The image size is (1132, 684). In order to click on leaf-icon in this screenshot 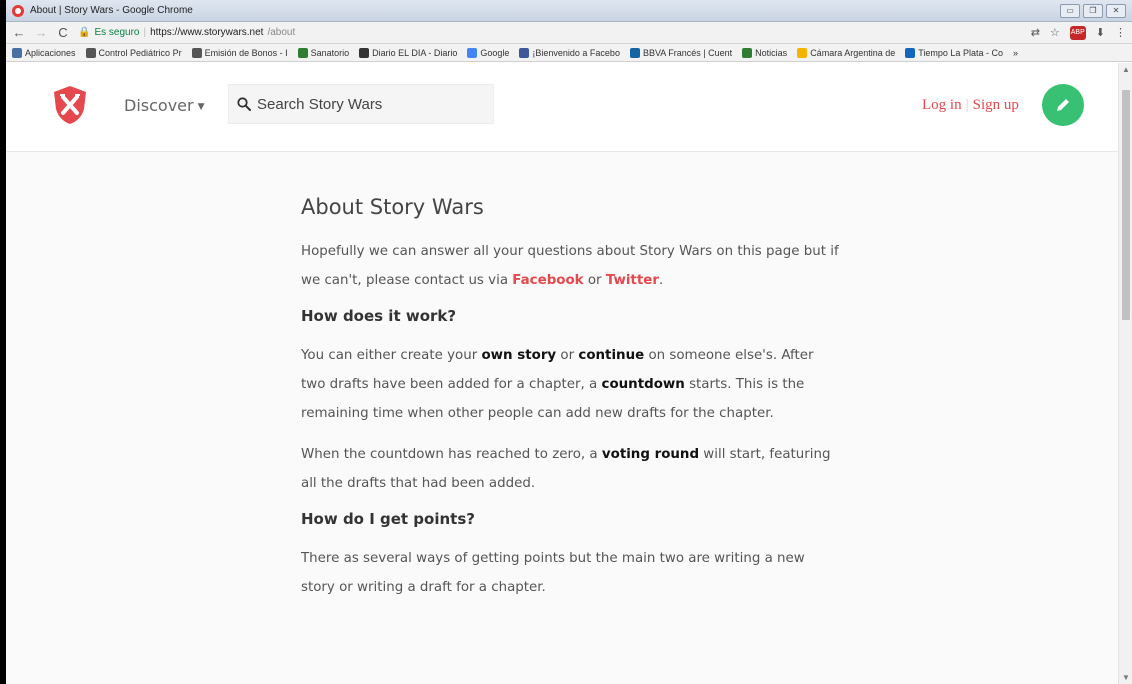, I will do `click(302, 52)`.